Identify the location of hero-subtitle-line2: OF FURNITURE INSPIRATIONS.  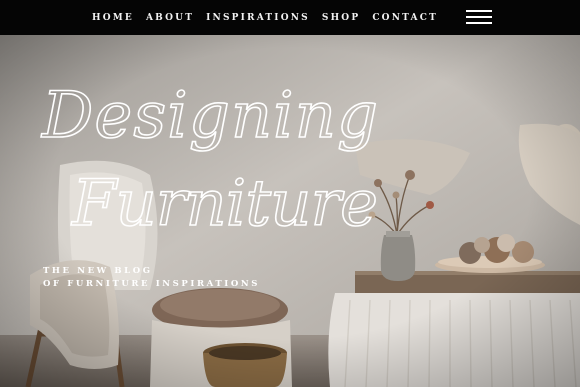
(151, 284).